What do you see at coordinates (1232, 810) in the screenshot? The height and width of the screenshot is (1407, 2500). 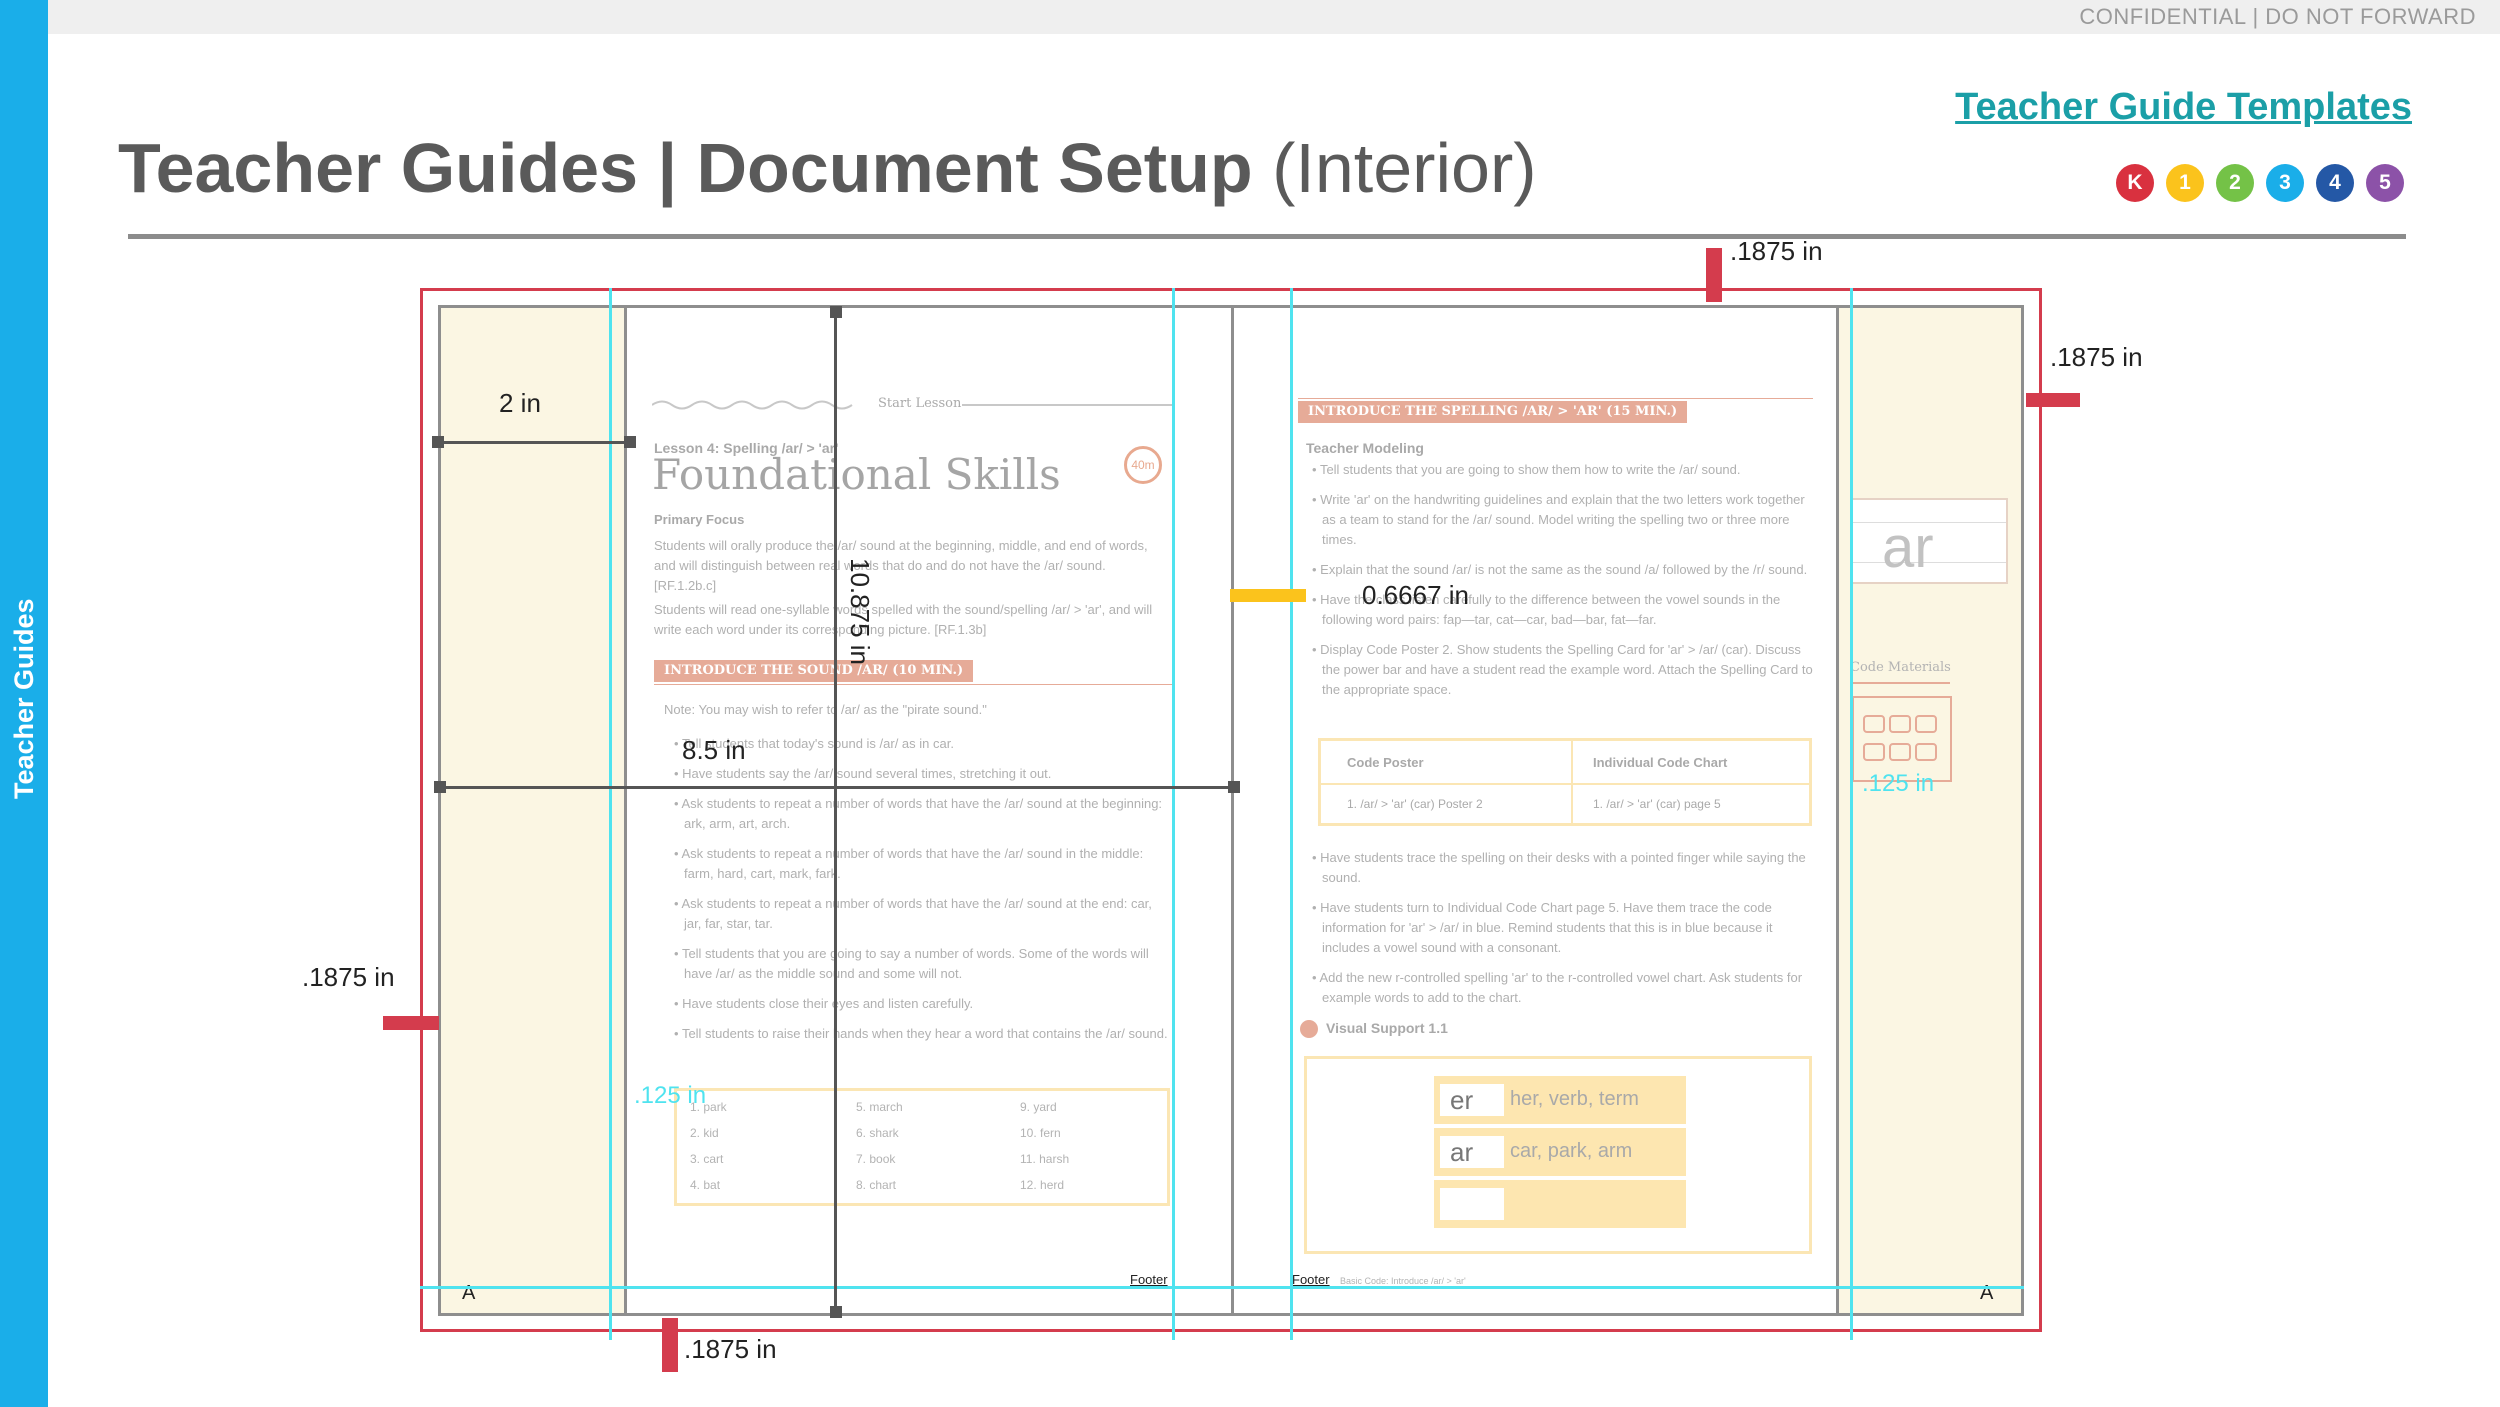 I see `spine-line` at bounding box center [1232, 810].